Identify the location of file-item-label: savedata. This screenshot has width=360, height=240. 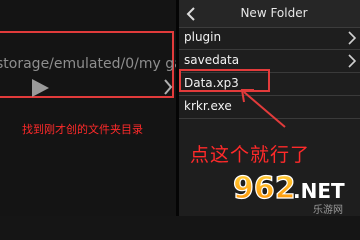
(212, 60).